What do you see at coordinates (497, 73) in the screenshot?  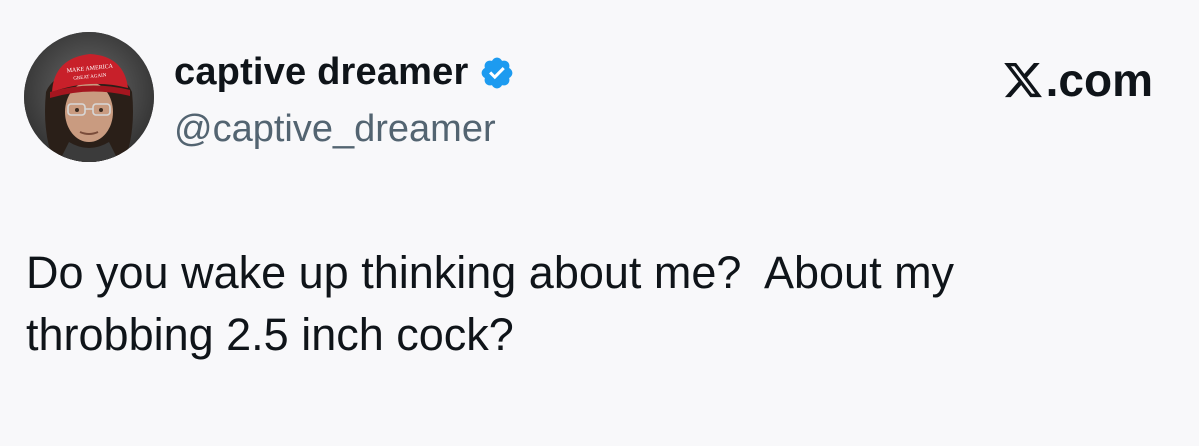 I see `verified-badge-icon` at bounding box center [497, 73].